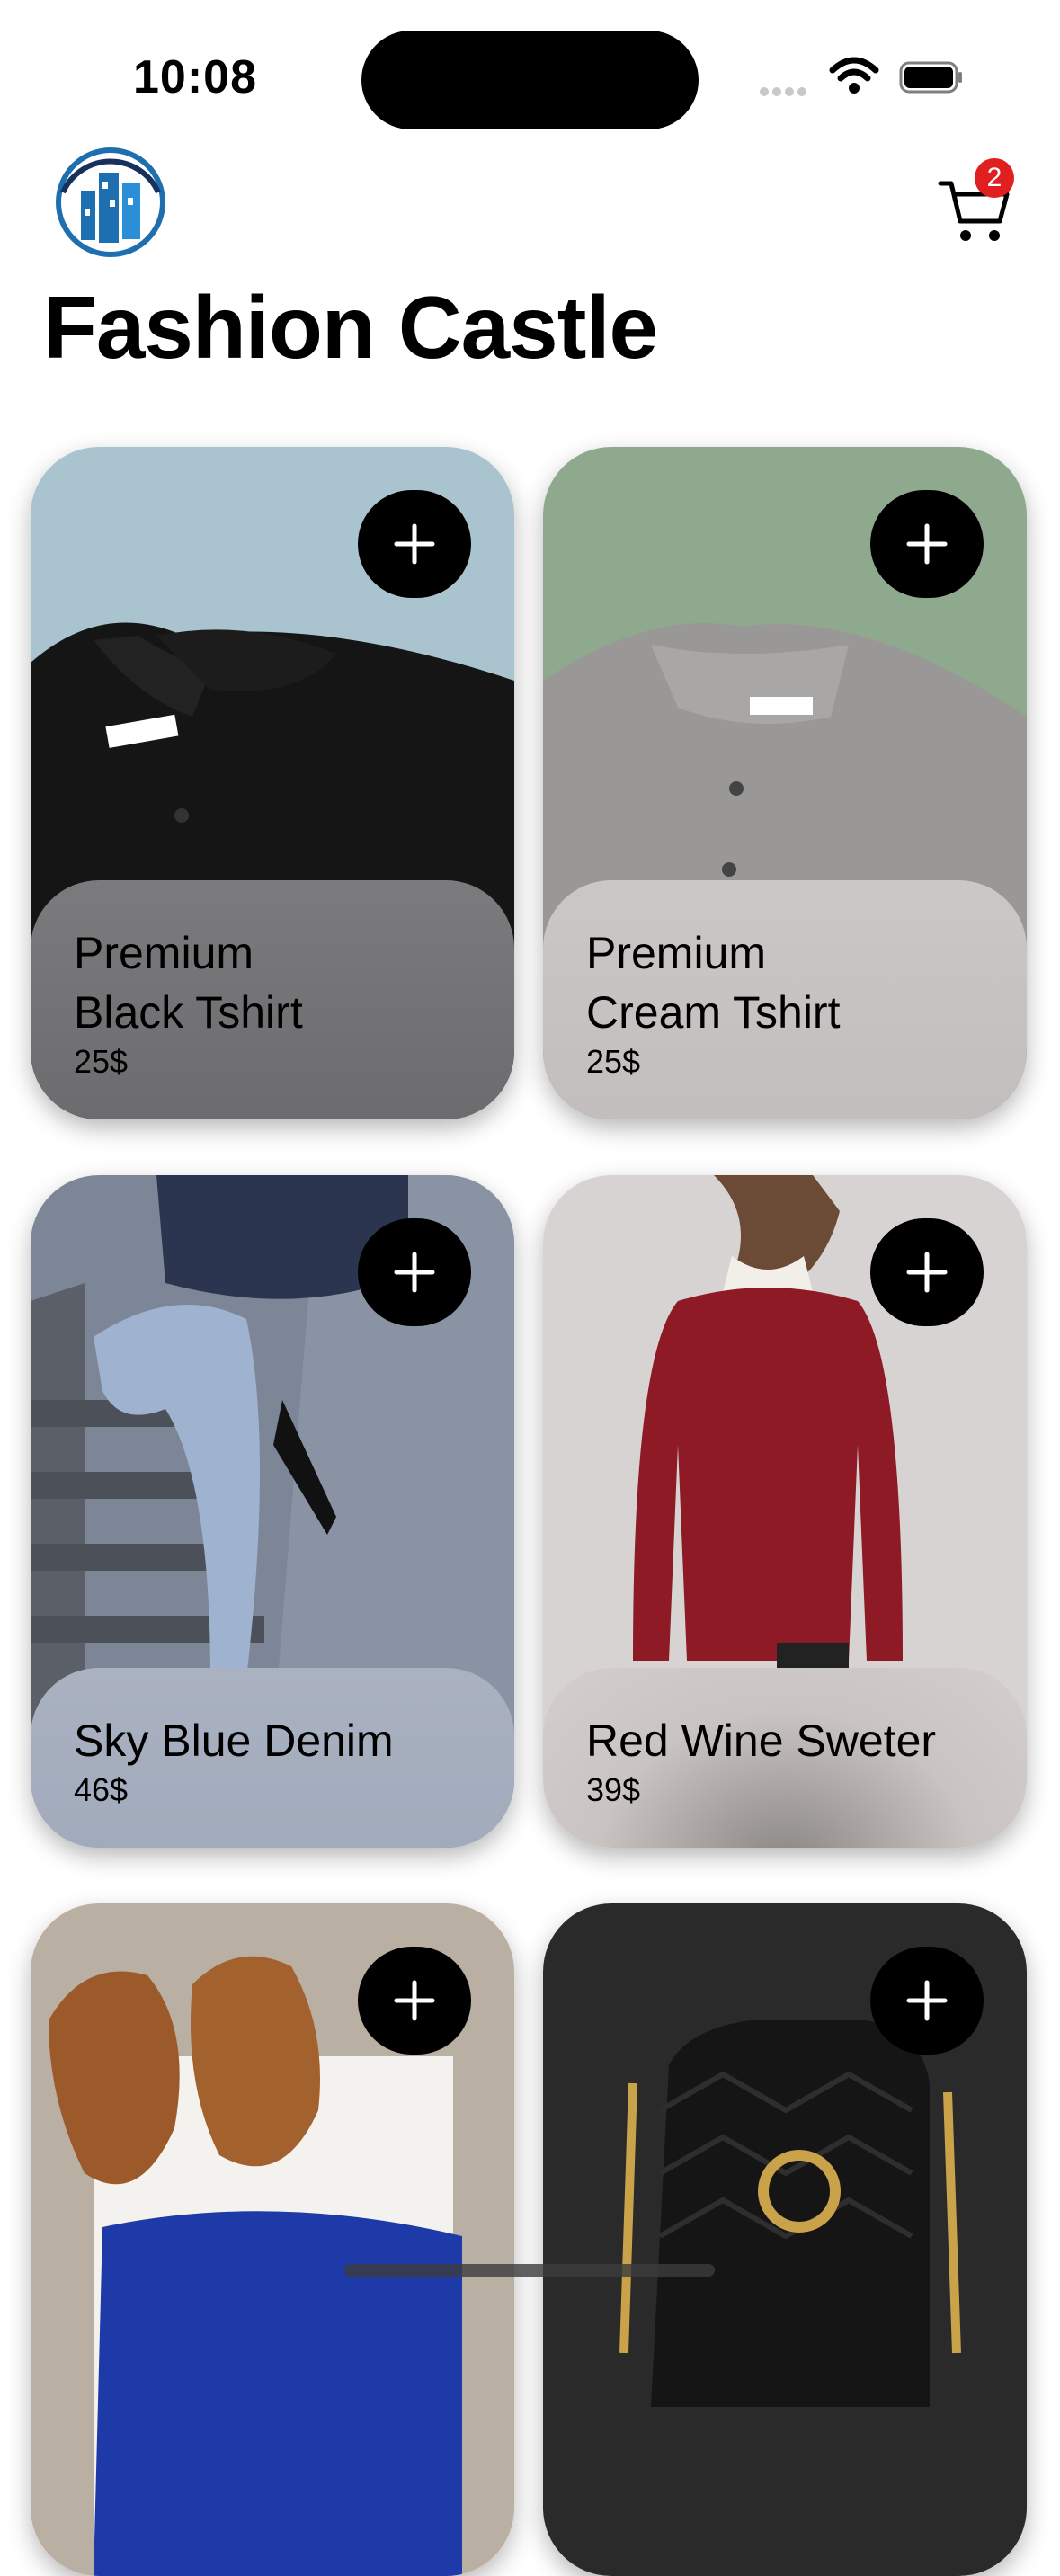 The image size is (1060, 2576). I want to click on dynamic-island, so click(530, 80).